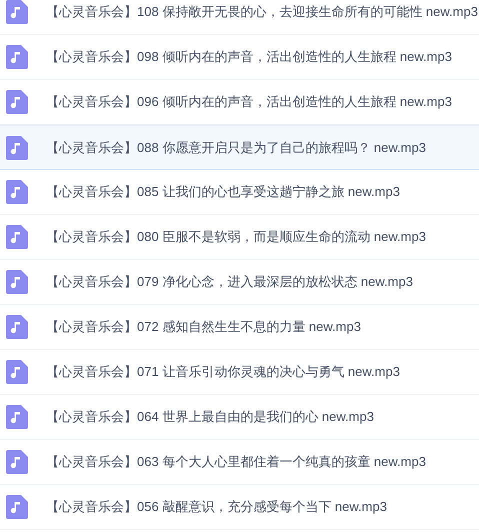 This screenshot has width=479, height=532. I want to click on file-name: 【心灵音乐会】088 你愿意开启只是为了自己的旅程吗？ new.mp3, so click(236, 147).